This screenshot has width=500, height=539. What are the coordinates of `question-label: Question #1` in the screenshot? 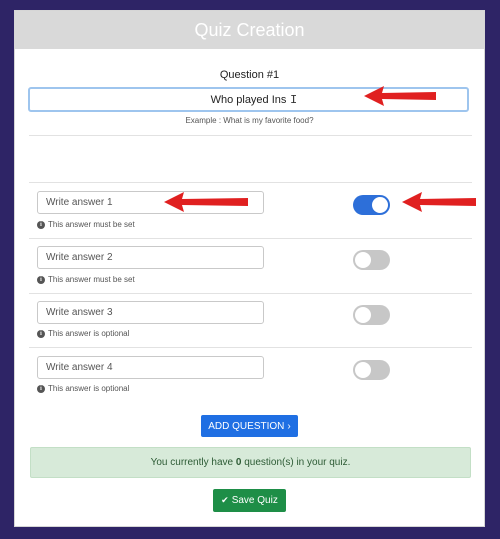 It's located at (249, 75).